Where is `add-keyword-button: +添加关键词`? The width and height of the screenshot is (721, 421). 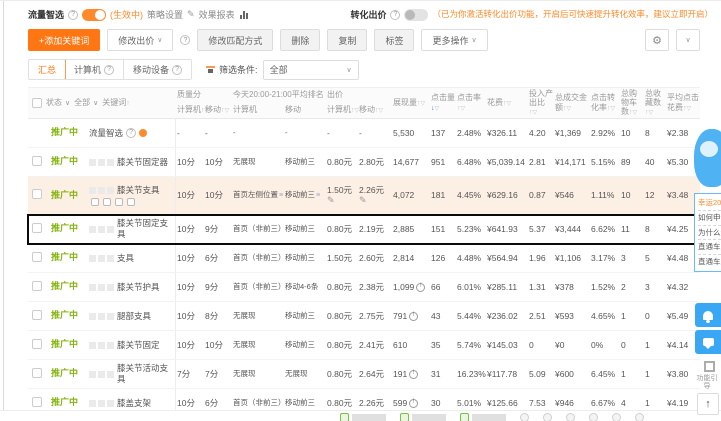
add-keyword-button: +添加关键词 is located at coordinates (64, 40).